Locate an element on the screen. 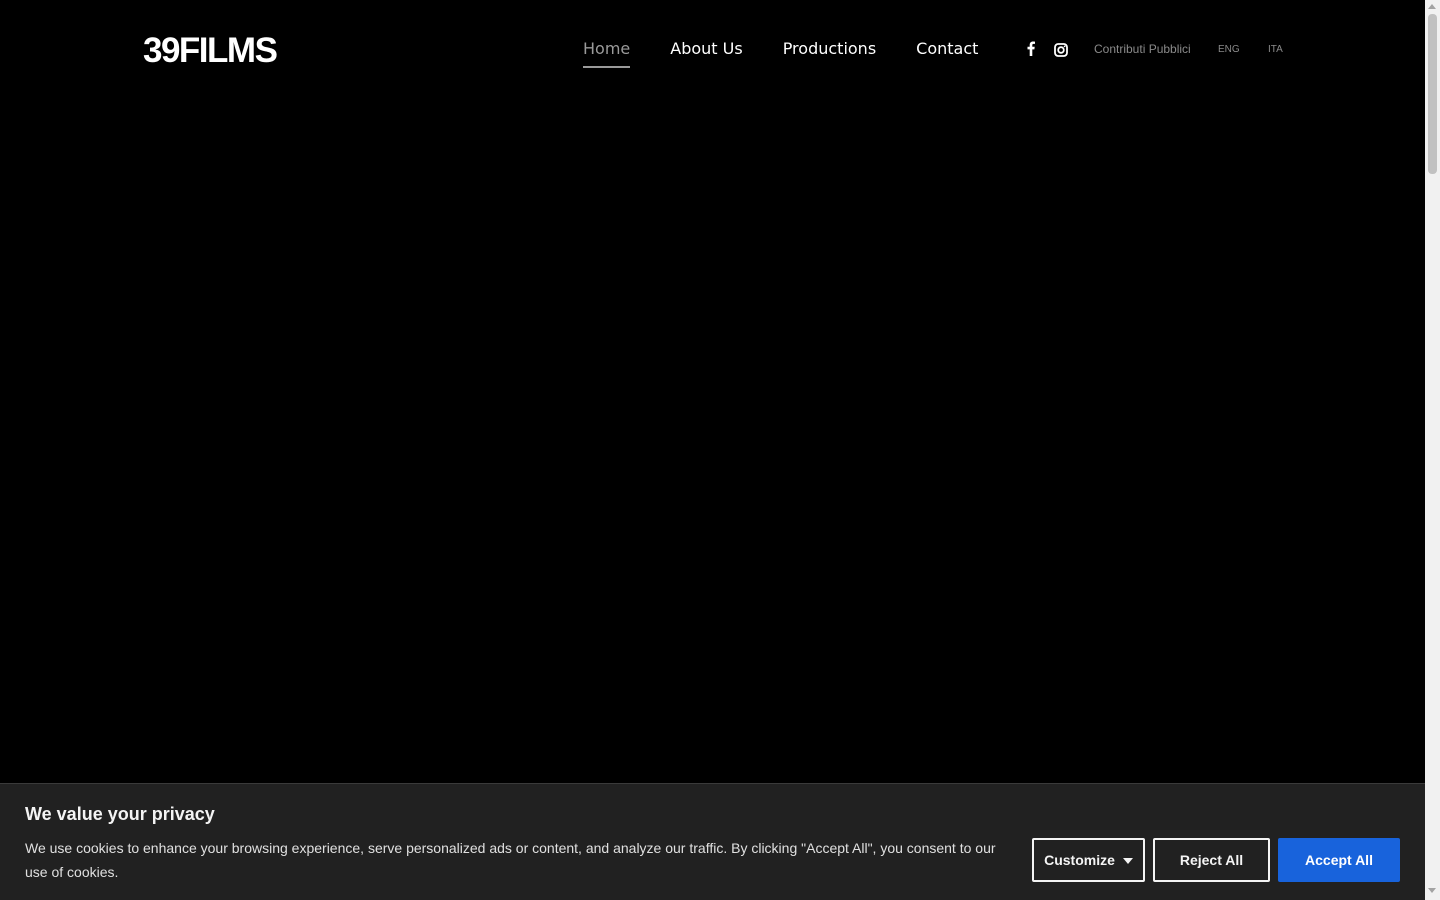 The height and width of the screenshot is (900, 1440). nav-productions: Productions is located at coordinates (829, 49).